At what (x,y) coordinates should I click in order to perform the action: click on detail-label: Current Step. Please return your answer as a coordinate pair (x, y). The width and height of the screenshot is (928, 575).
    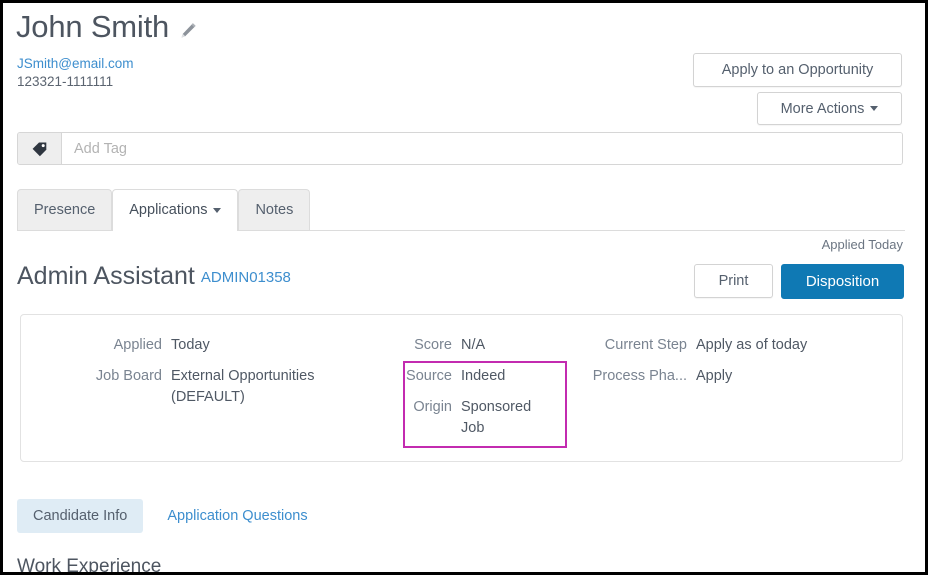
    Looking at the image, I should click on (645, 345).